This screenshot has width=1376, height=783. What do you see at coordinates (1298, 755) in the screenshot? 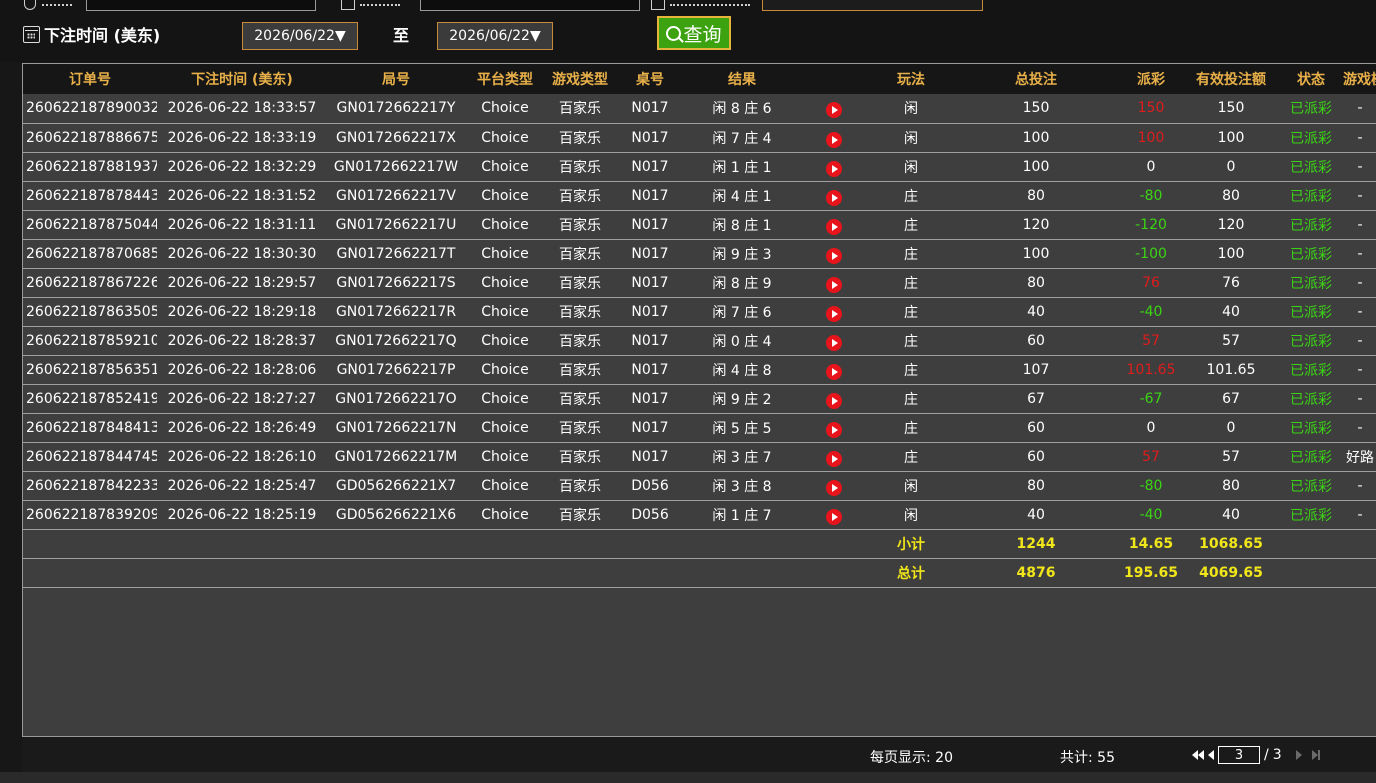
I see `next-page-icon` at bounding box center [1298, 755].